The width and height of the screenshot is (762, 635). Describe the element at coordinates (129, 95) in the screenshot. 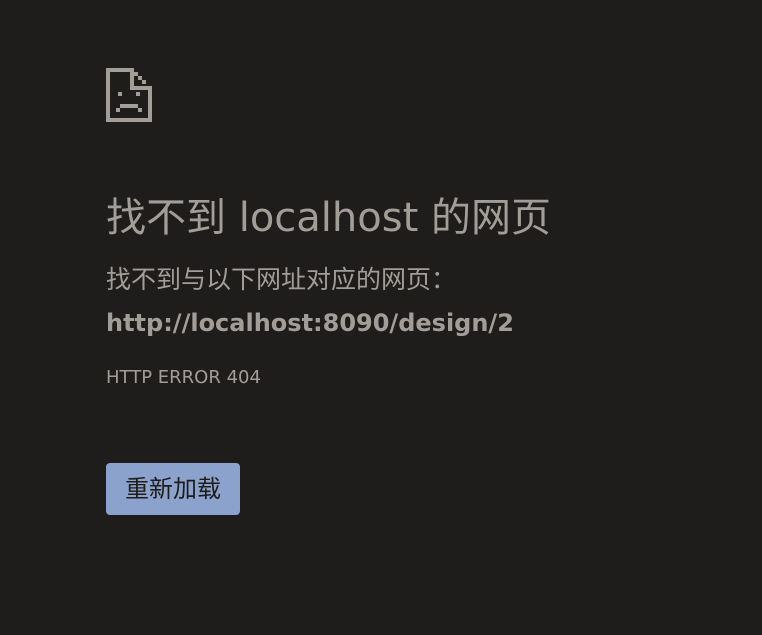

I see `sad-document-icon` at that location.